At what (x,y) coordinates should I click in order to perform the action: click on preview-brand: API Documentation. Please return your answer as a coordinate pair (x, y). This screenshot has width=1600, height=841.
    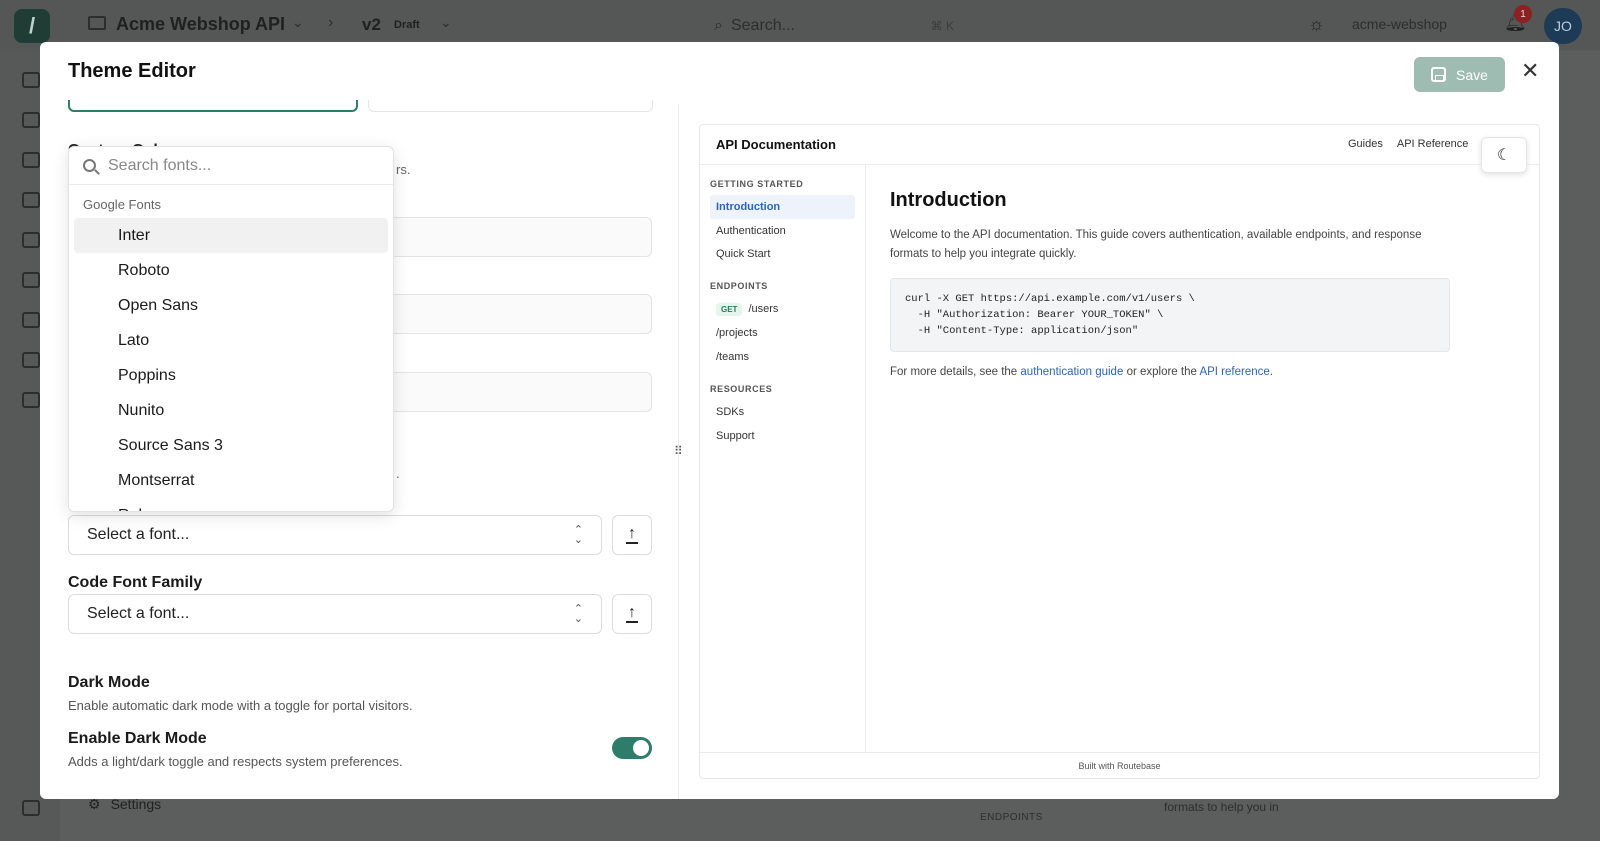
    Looking at the image, I should click on (776, 144).